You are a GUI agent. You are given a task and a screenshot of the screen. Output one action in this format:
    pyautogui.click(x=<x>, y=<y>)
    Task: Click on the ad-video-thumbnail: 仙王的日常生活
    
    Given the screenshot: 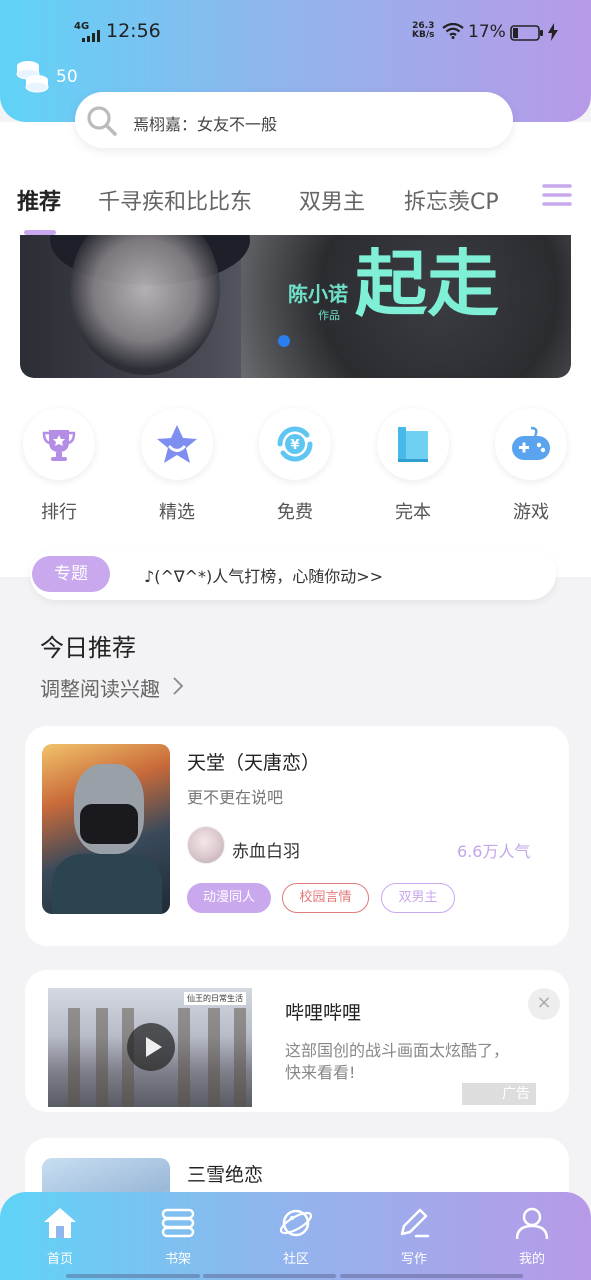 What is the action you would take?
    pyautogui.click(x=150, y=1047)
    